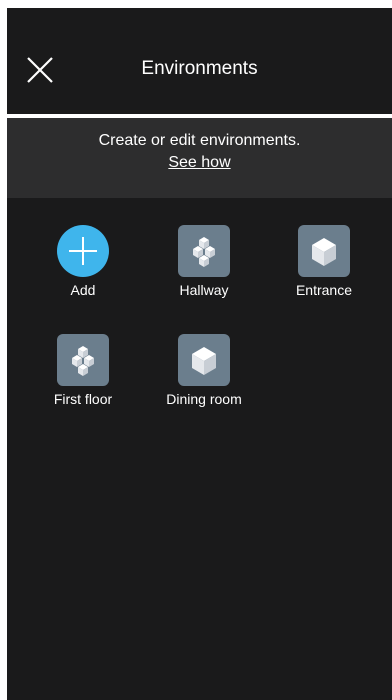 The width and height of the screenshot is (392, 700). Describe the element at coordinates (199, 68) in the screenshot. I see `page-title: Environments` at that location.